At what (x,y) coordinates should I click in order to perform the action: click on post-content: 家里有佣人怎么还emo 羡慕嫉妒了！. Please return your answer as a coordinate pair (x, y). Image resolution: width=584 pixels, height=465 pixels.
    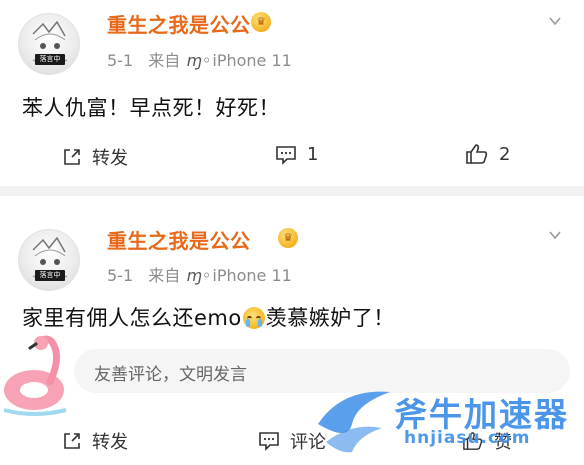
    Looking at the image, I should click on (208, 317).